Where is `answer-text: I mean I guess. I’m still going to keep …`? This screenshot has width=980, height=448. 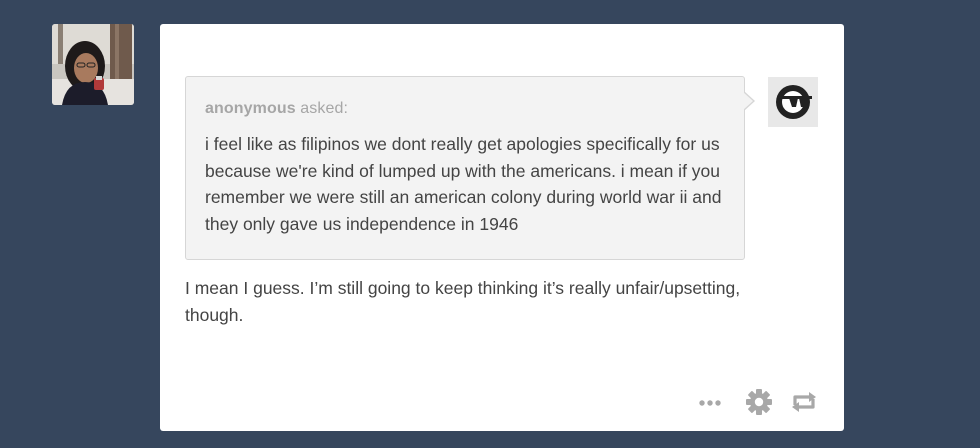 answer-text: I mean I guess. I’m still going to keep … is located at coordinates (463, 301).